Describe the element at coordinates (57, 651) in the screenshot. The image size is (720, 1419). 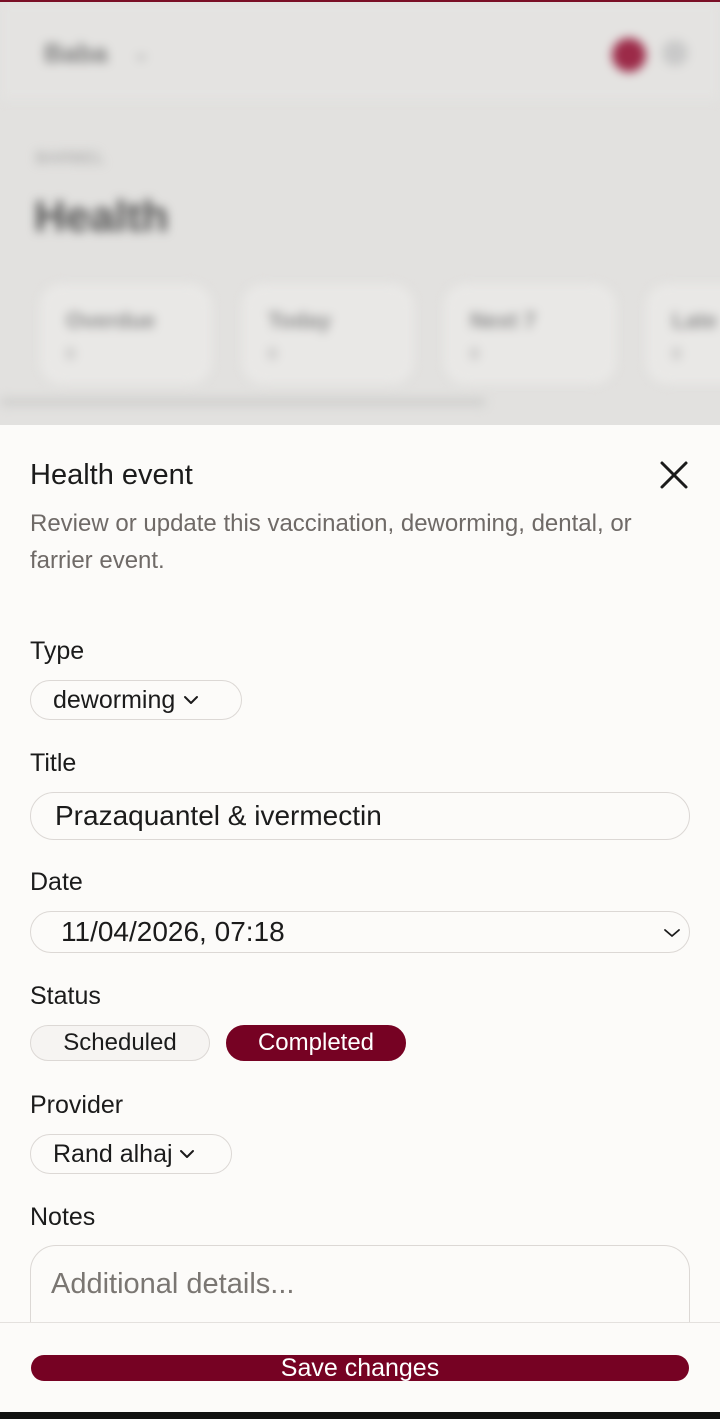
I see `type-label: Type` at that location.